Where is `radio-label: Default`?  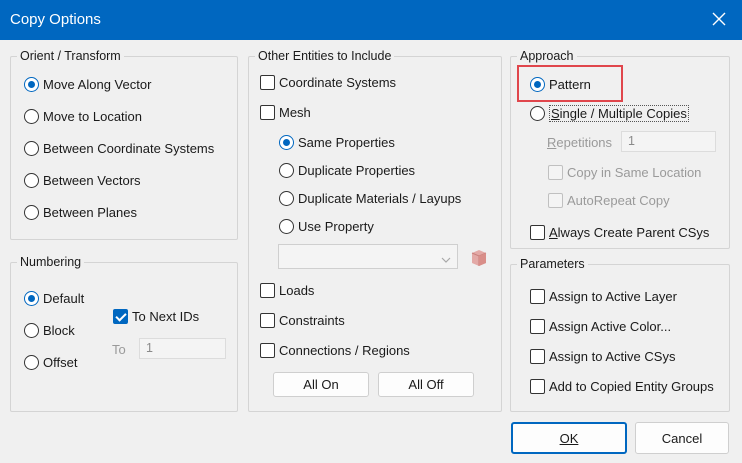
radio-label: Default is located at coordinates (64, 298).